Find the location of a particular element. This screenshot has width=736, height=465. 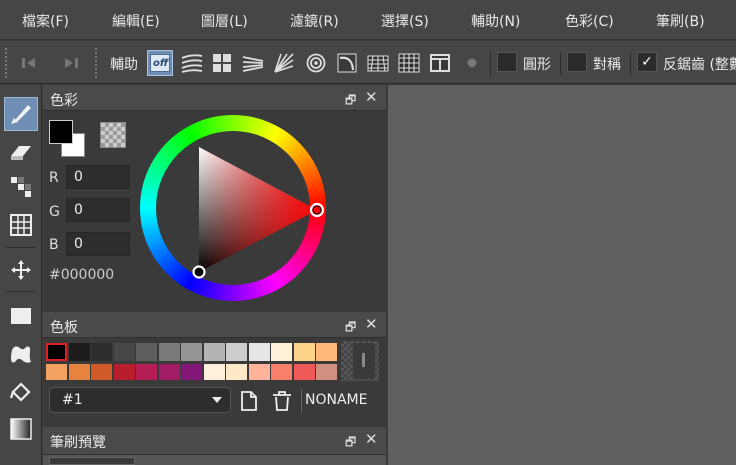

palette-panel-title: 色板 is located at coordinates (64, 328).